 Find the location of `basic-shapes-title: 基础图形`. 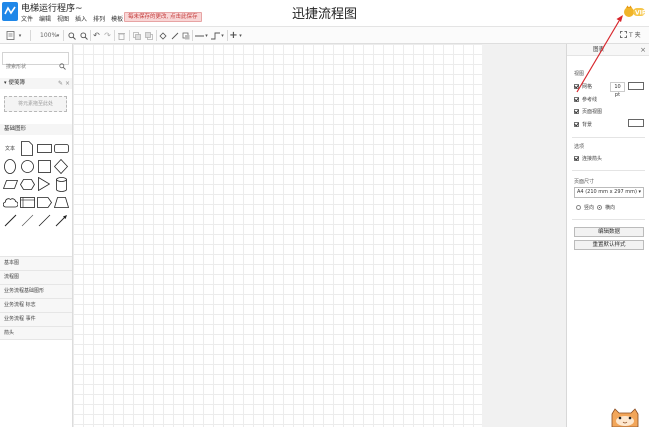

basic-shapes-title: 基础图形 is located at coordinates (15, 129).